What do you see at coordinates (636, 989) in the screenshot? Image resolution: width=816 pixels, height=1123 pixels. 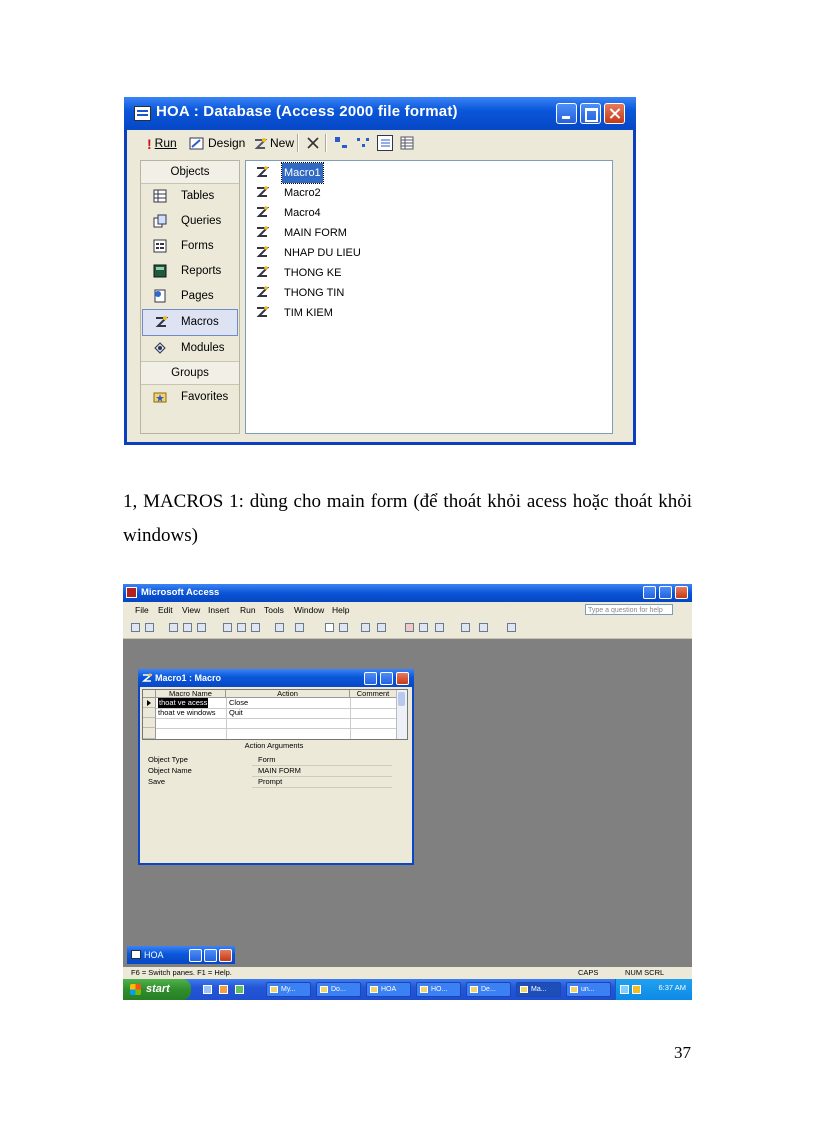 I see `language-icon` at bounding box center [636, 989].